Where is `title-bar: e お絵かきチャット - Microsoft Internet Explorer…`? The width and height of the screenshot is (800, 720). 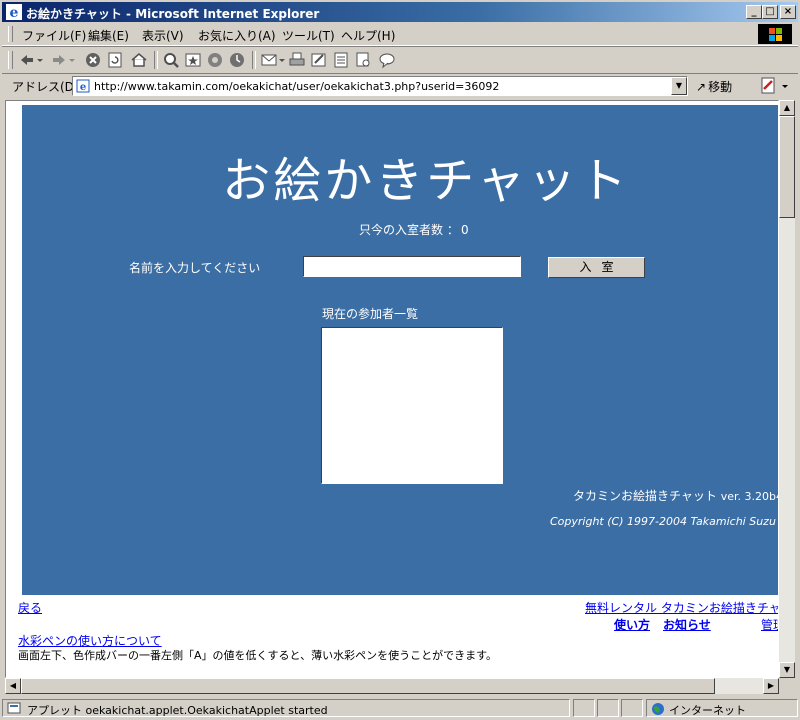
title-bar: e お絵かきチャット - Microsoft Internet Explorer… is located at coordinates (400, 12).